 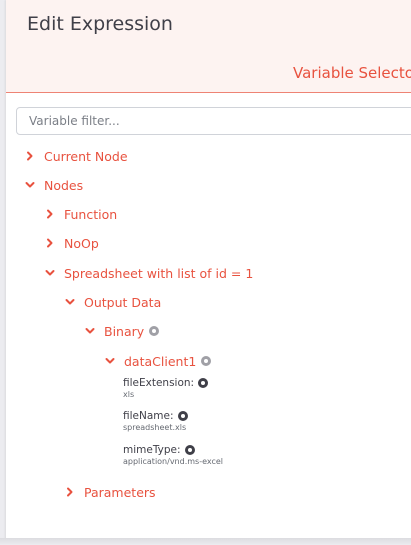 I want to click on property-item: fileName: spreadsheet.xls, so click(x=155, y=420).